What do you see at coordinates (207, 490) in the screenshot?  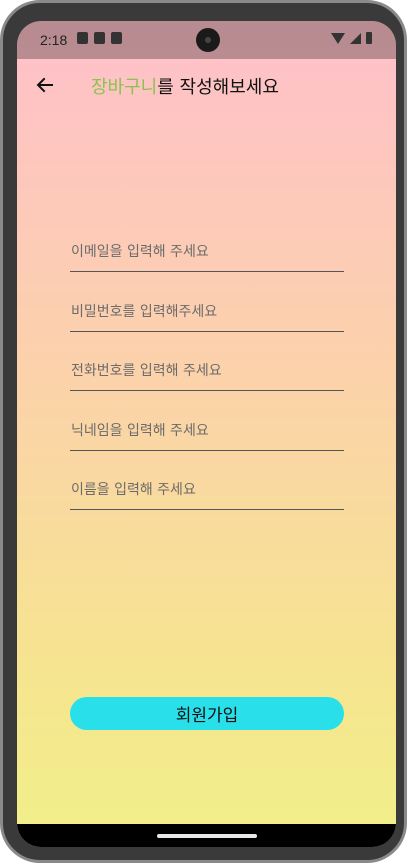 I see `name-field` at bounding box center [207, 490].